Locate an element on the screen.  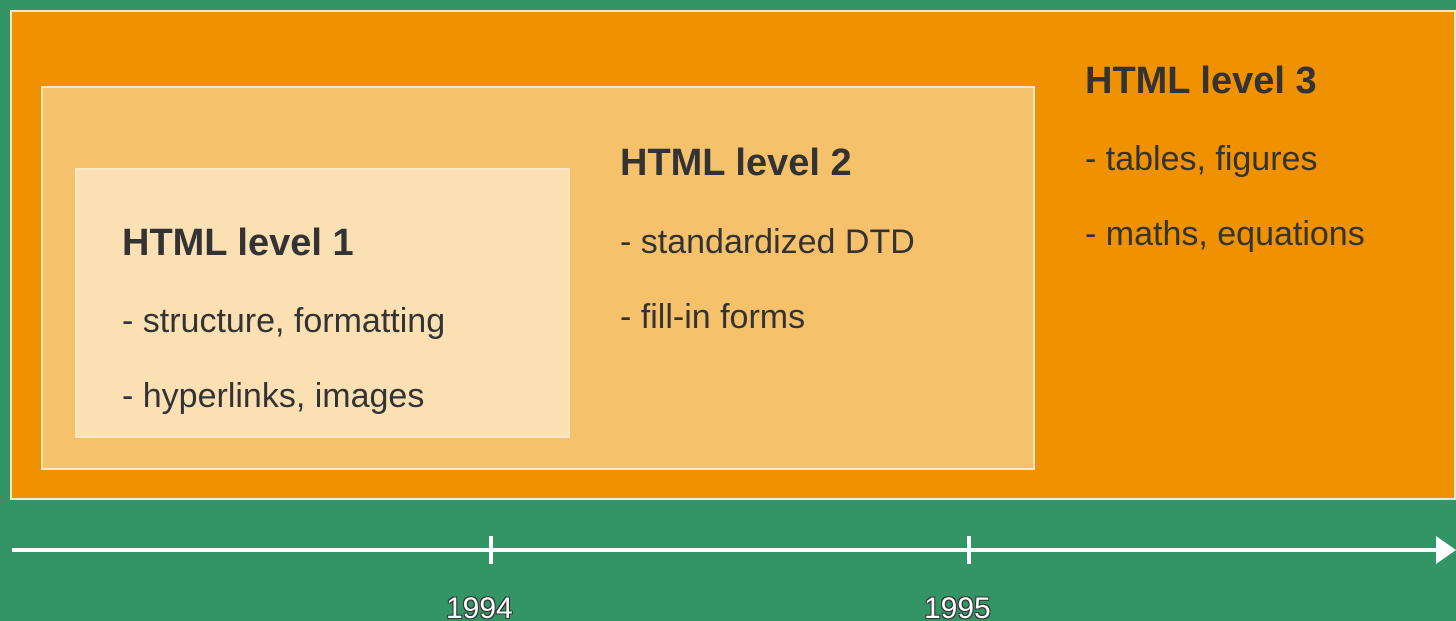
level-3-item: - maths, equations is located at coordinates (1225, 234).